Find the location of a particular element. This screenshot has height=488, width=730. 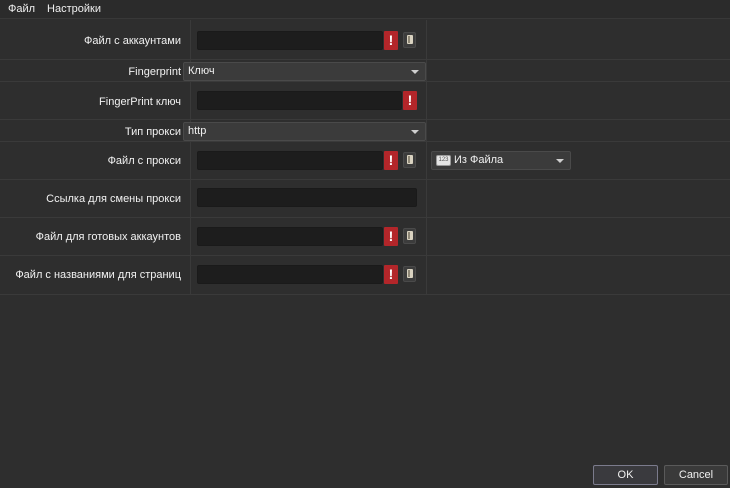

fingerprint-key-input is located at coordinates (299, 100).